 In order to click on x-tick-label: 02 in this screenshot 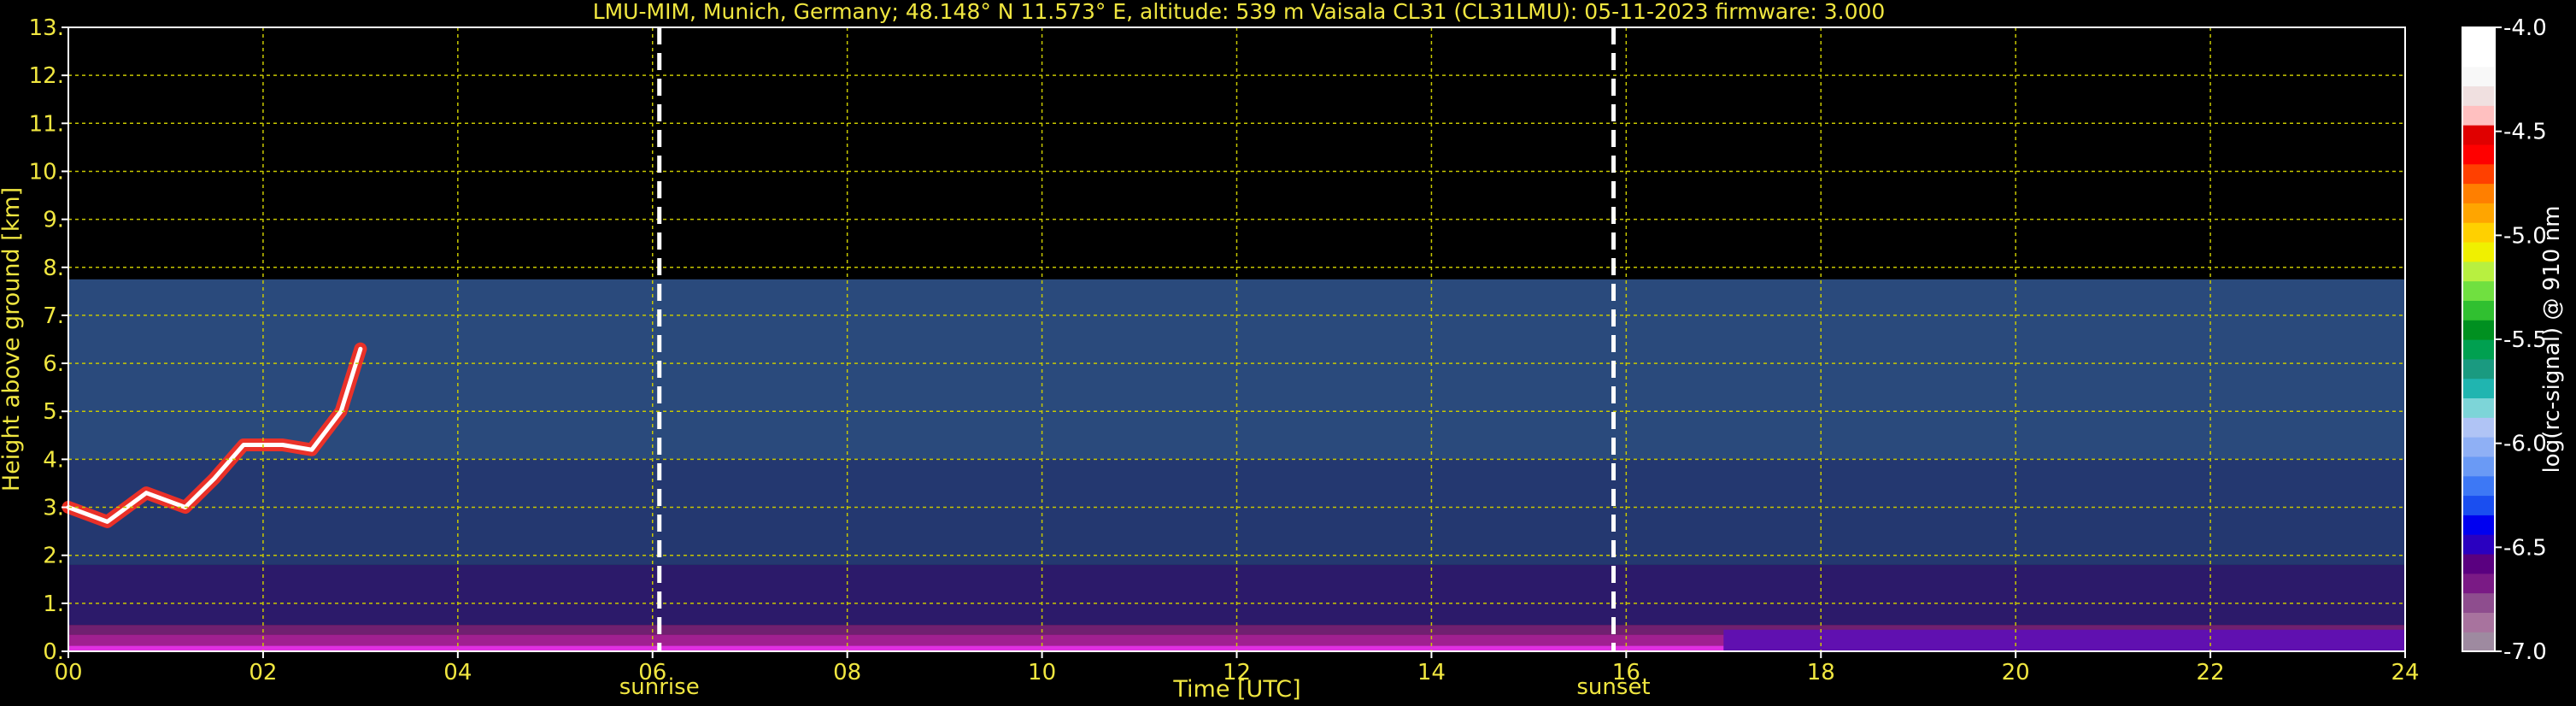, I will do `click(263, 672)`.